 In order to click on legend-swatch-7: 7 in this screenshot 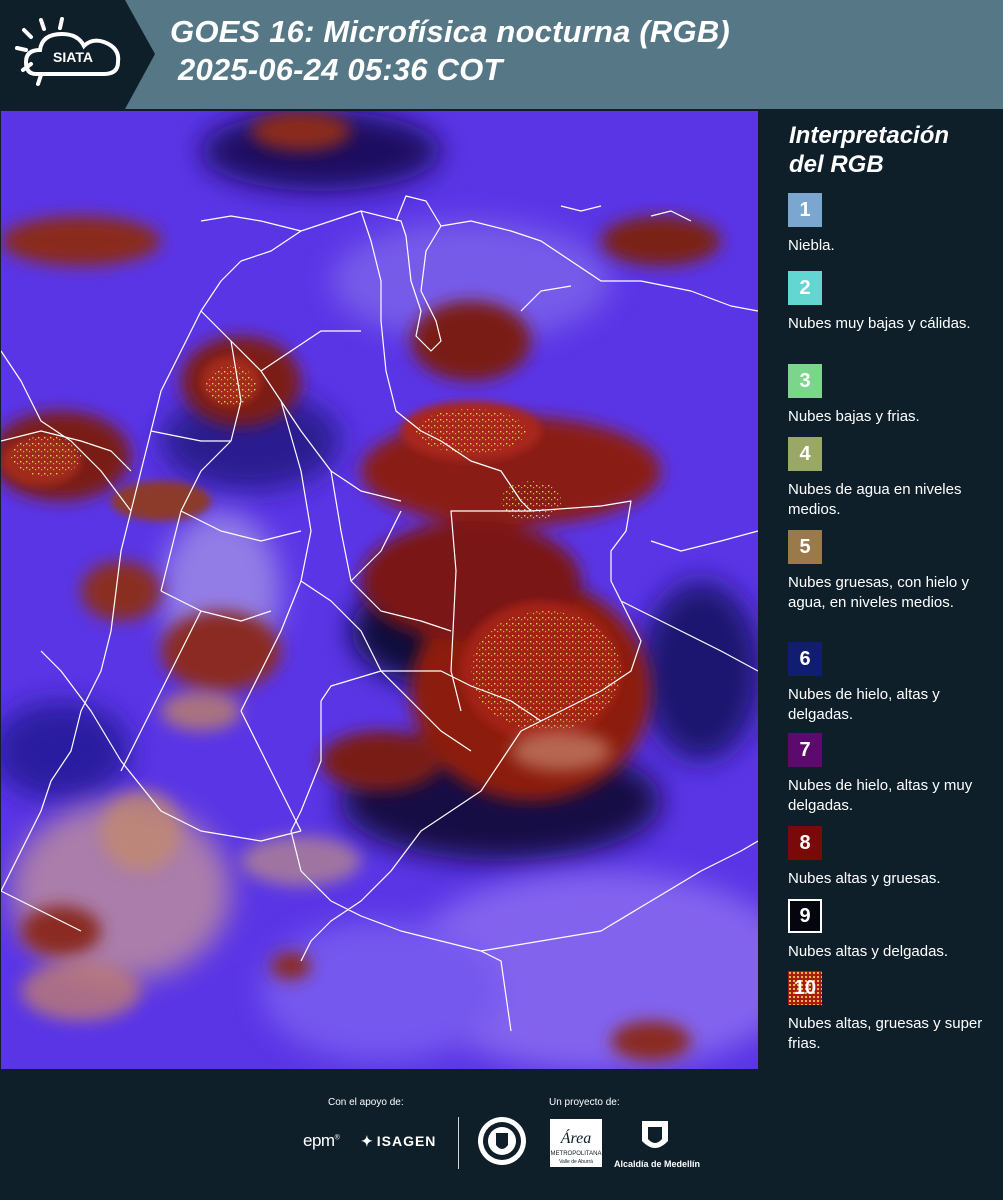, I will do `click(805, 750)`.